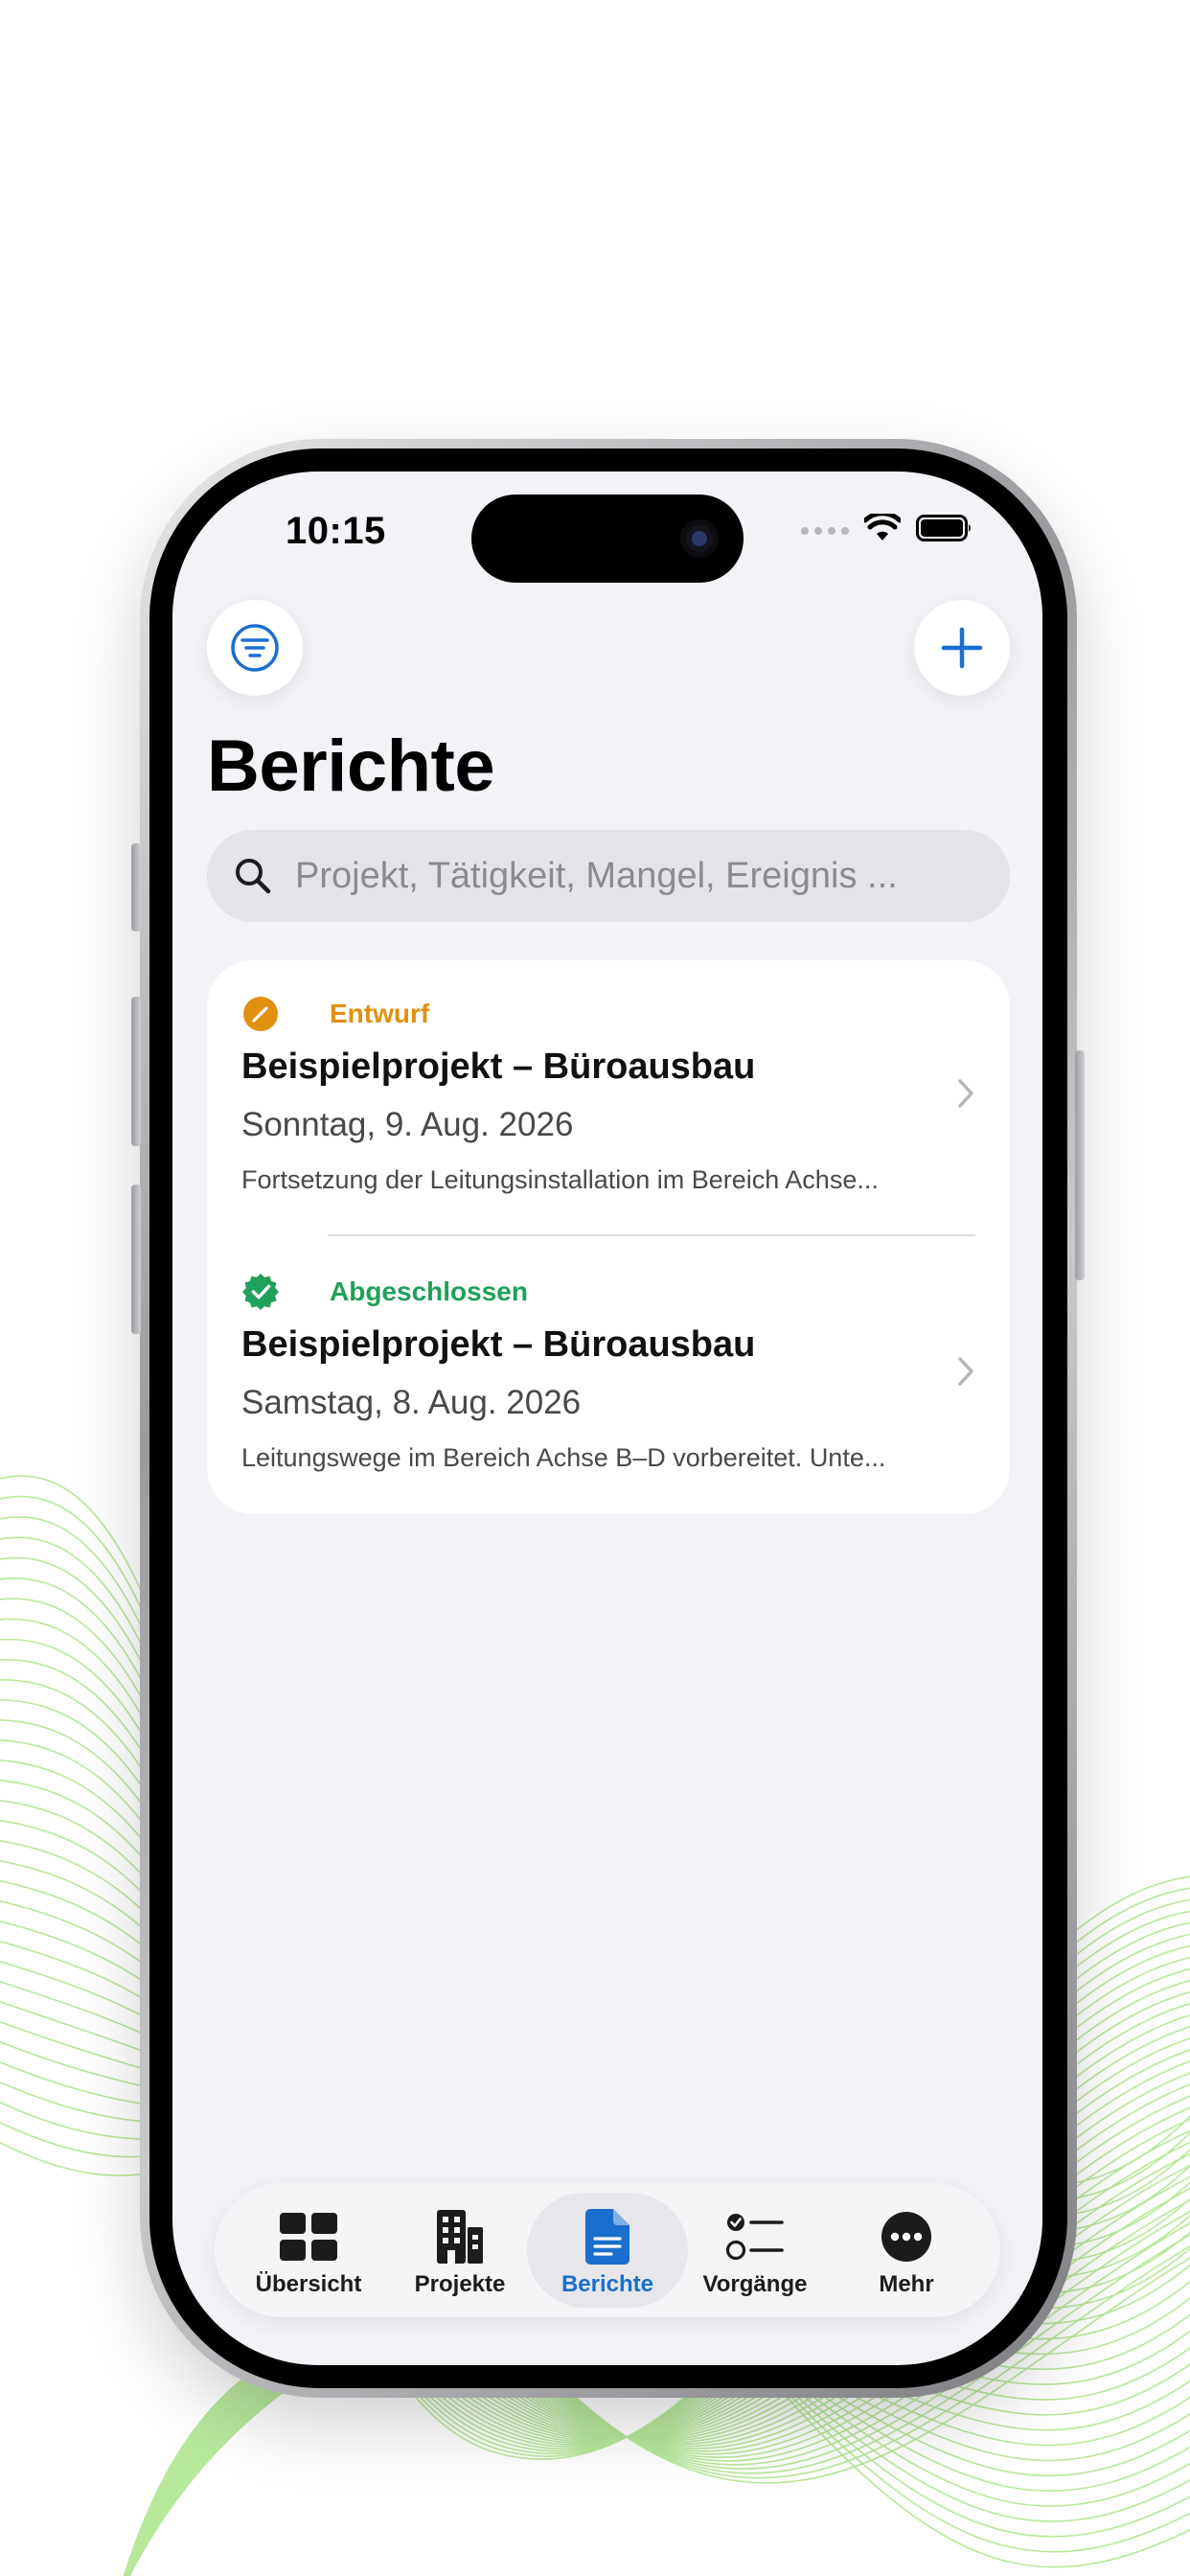 The height and width of the screenshot is (2576, 1190). I want to click on checklist-icon, so click(755, 2236).